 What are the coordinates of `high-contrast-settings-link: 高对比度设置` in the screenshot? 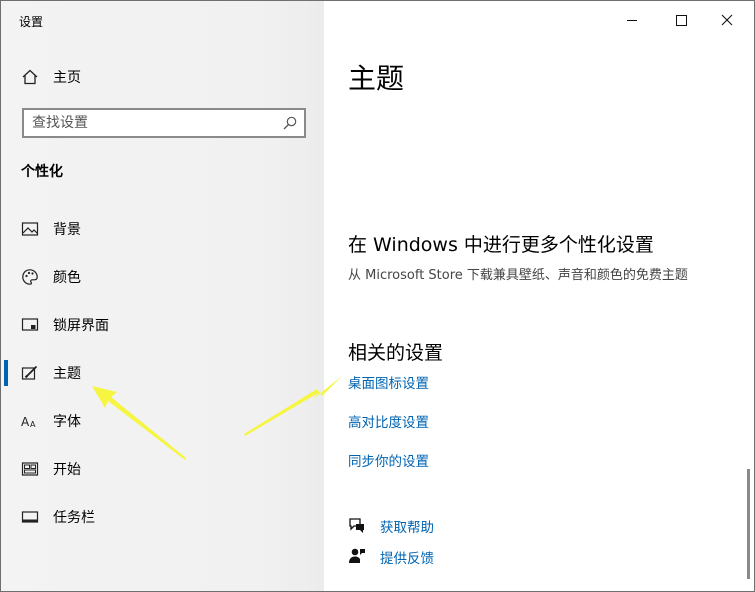 It's located at (388, 421).